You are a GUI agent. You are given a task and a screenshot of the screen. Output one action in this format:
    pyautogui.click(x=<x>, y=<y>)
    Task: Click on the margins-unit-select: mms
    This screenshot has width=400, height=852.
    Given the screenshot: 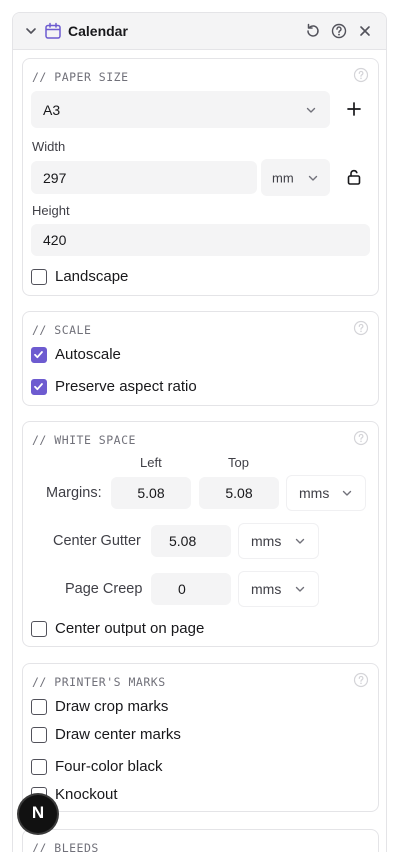 What is the action you would take?
    pyautogui.click(x=326, y=493)
    